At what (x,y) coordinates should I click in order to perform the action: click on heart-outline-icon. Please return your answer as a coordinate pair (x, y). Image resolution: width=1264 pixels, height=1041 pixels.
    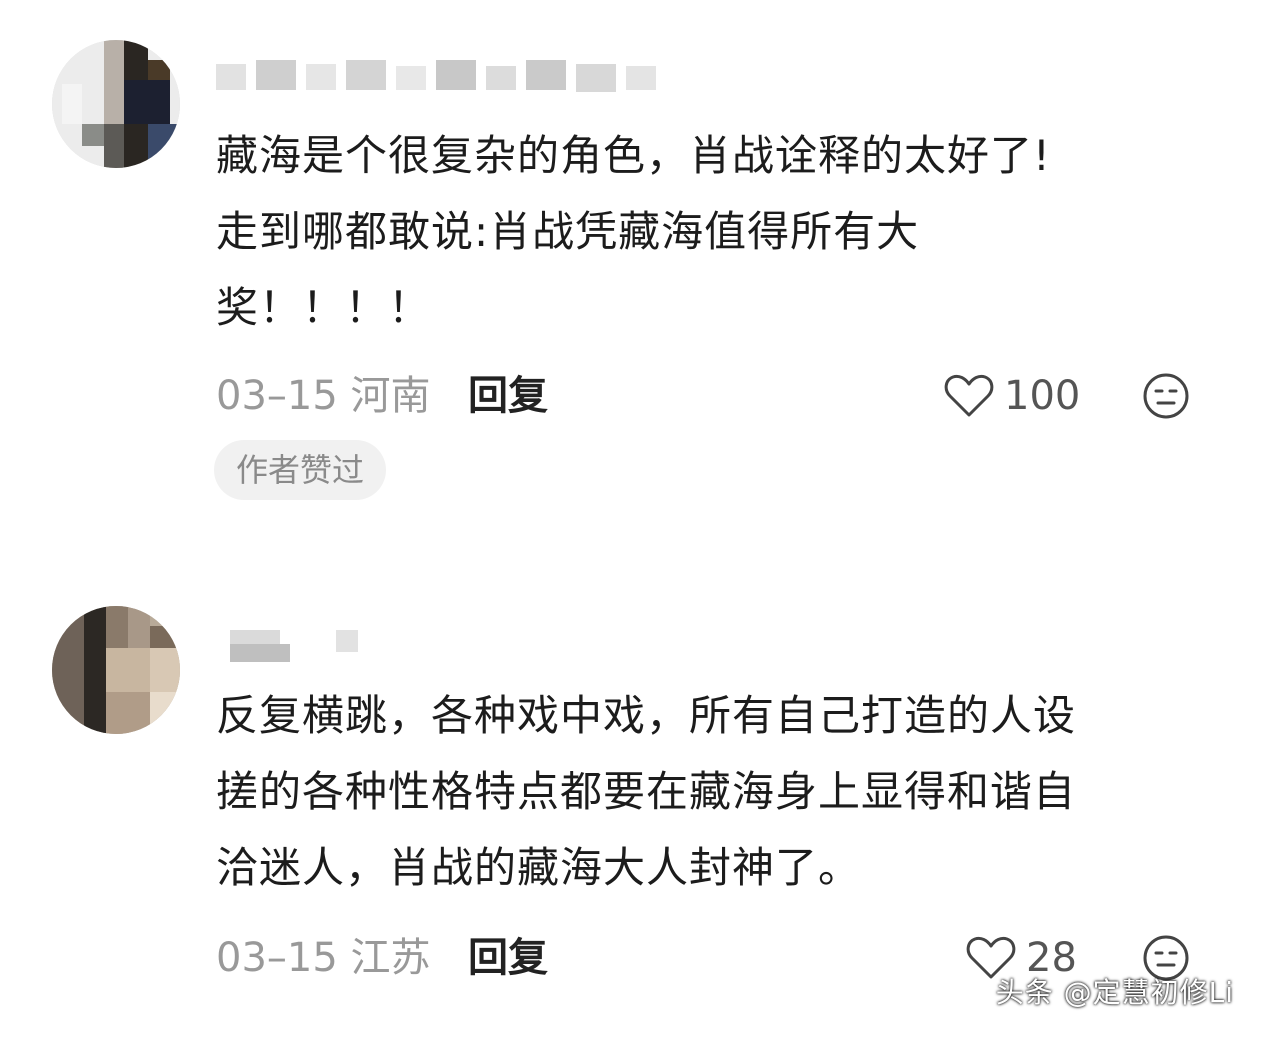
    Looking at the image, I should click on (969, 395).